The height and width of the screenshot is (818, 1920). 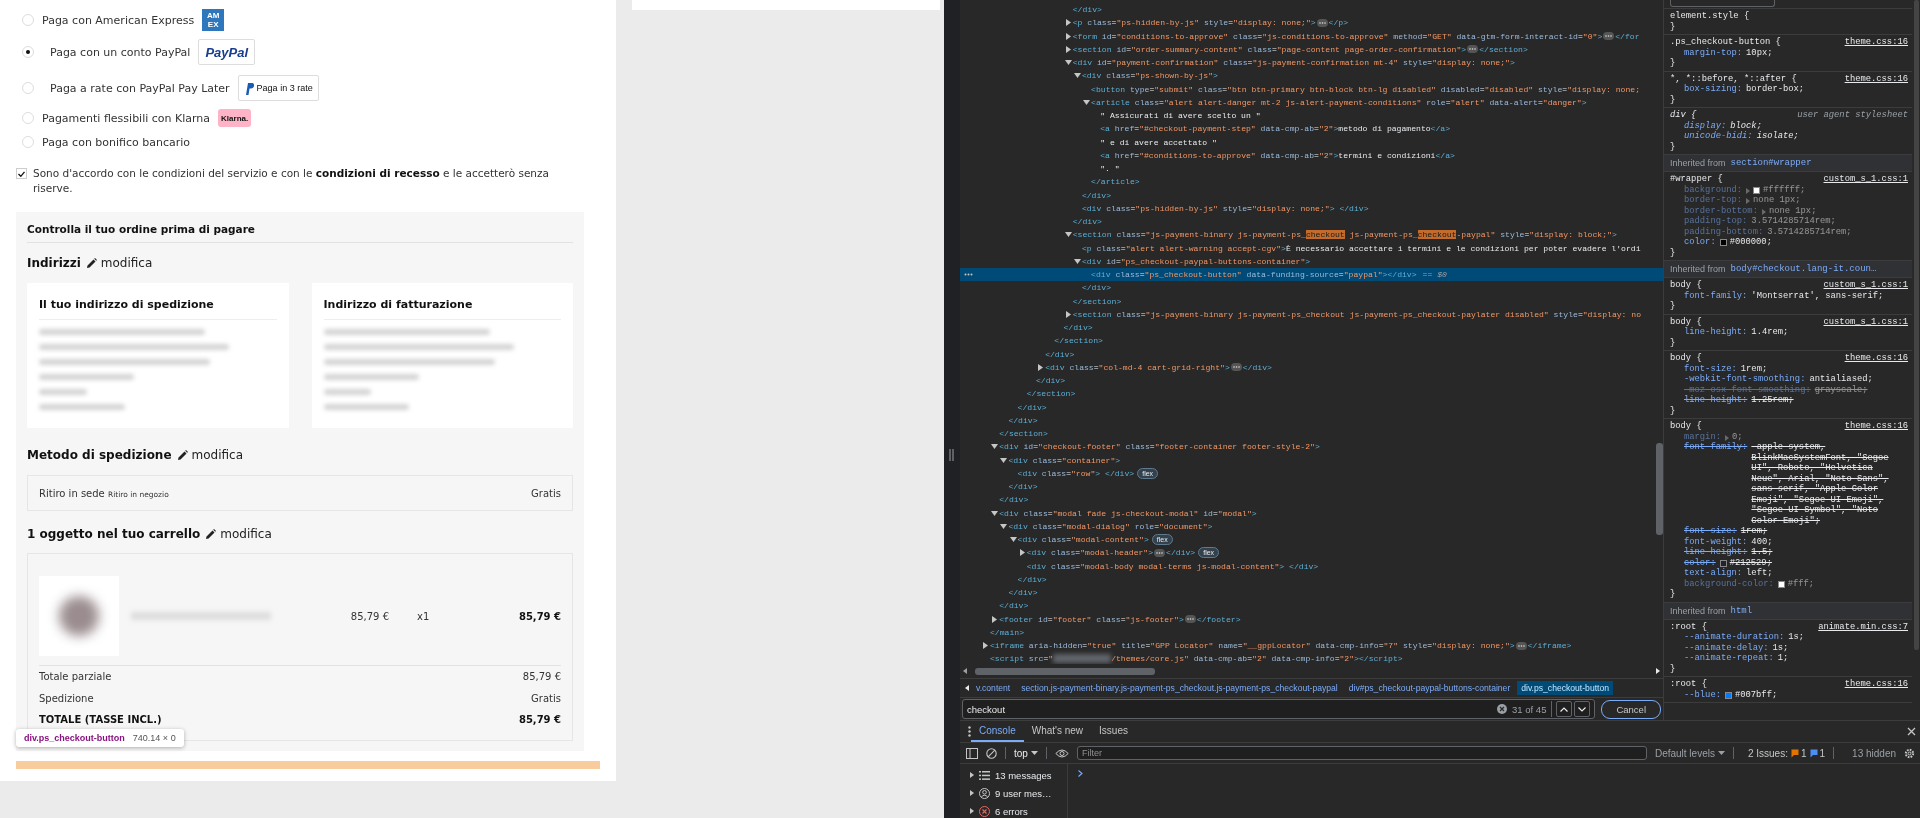 I want to click on css-value: 1rem;, so click(x=1824, y=531).